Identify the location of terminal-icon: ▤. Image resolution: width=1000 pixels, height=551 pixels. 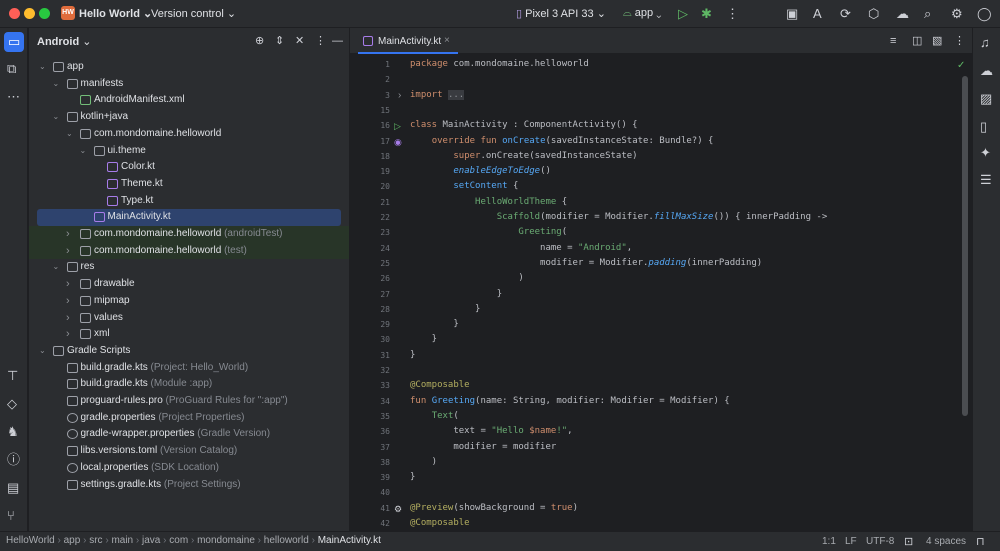
(13, 488).